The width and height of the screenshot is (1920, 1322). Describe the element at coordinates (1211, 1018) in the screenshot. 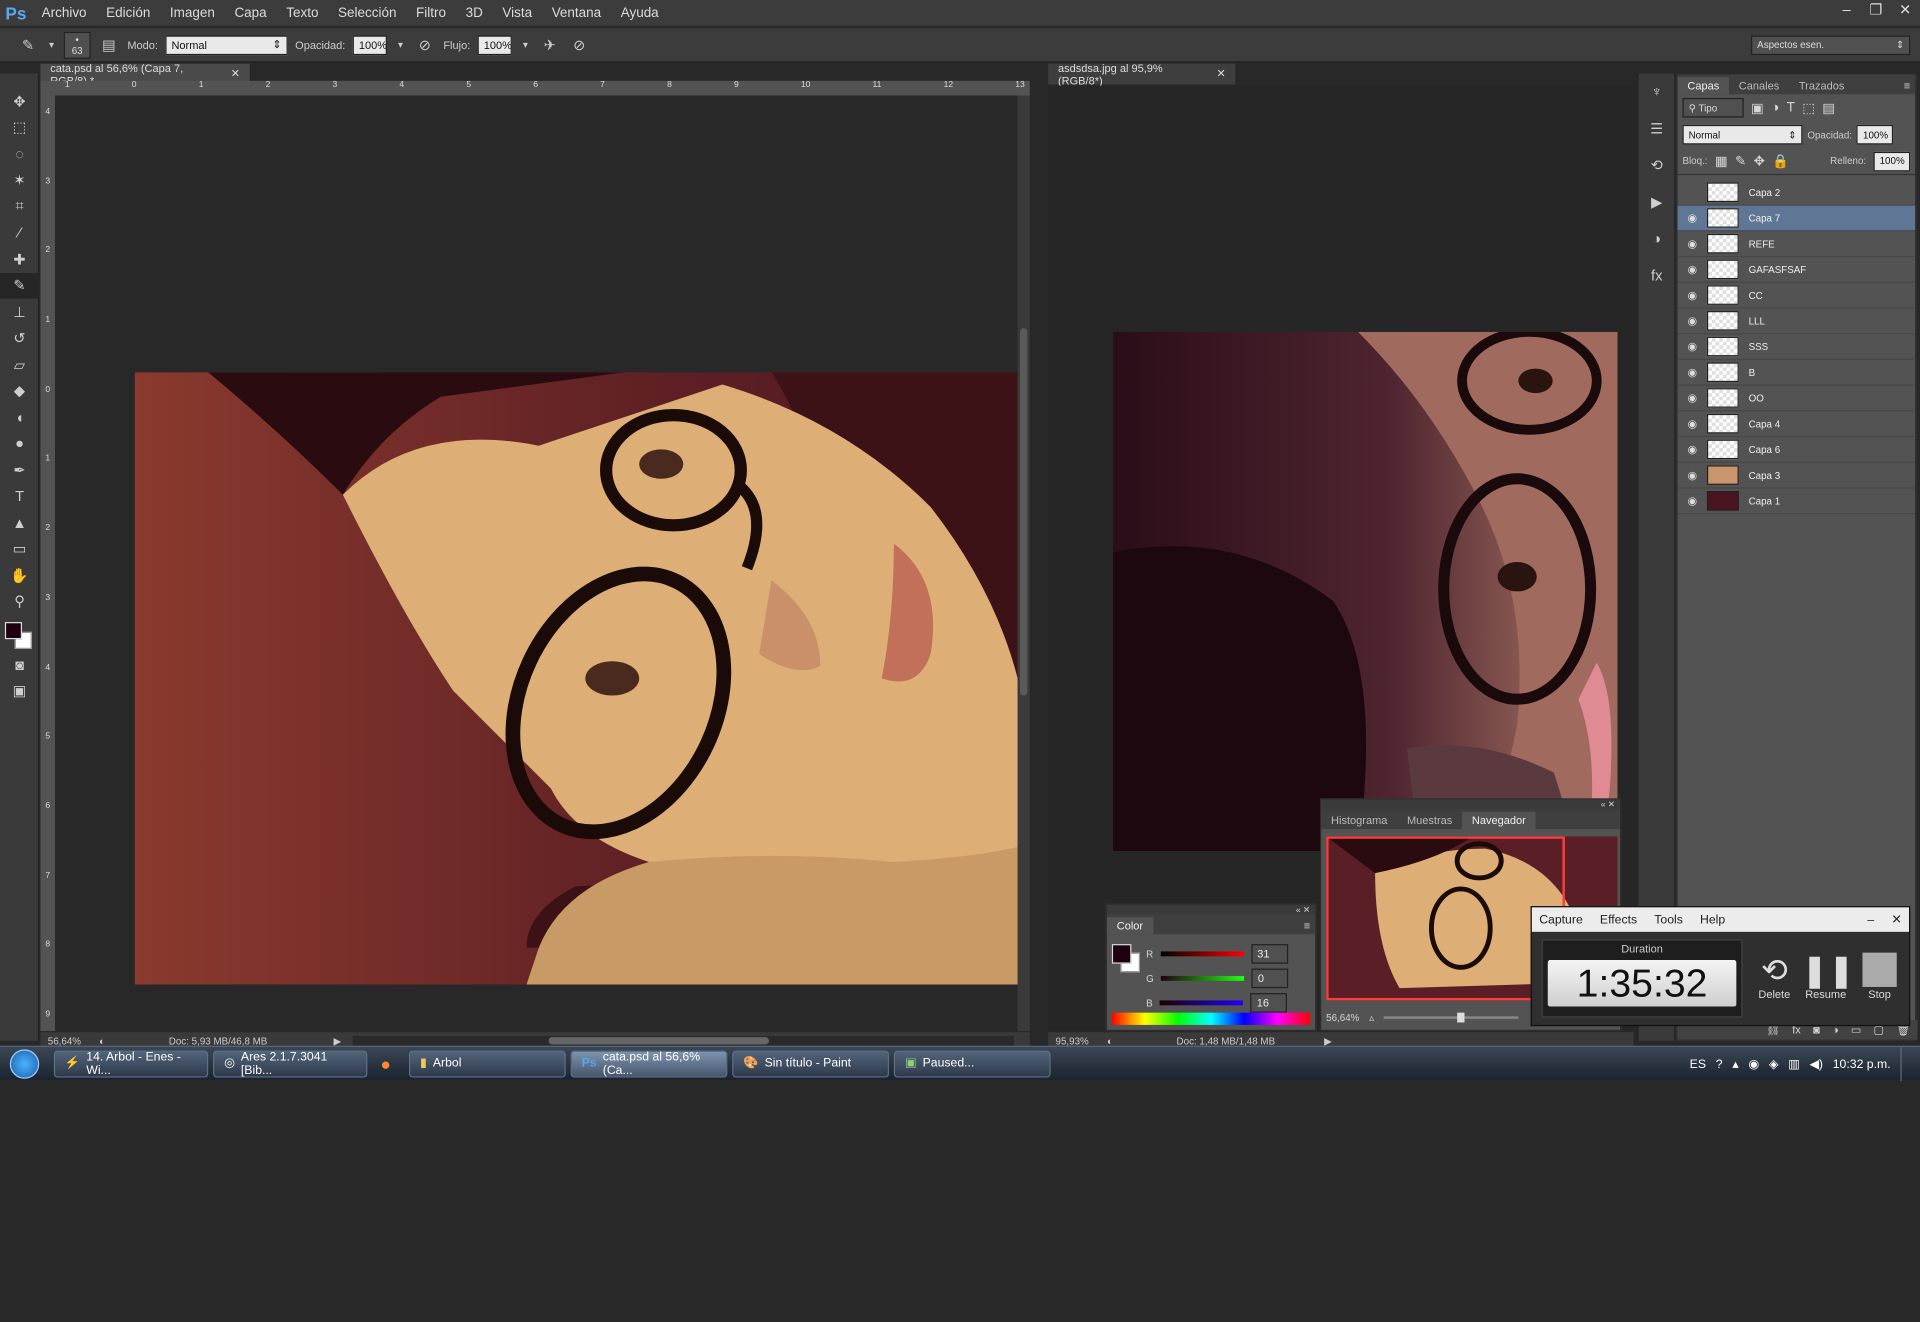

I see `color-spectrum` at that location.